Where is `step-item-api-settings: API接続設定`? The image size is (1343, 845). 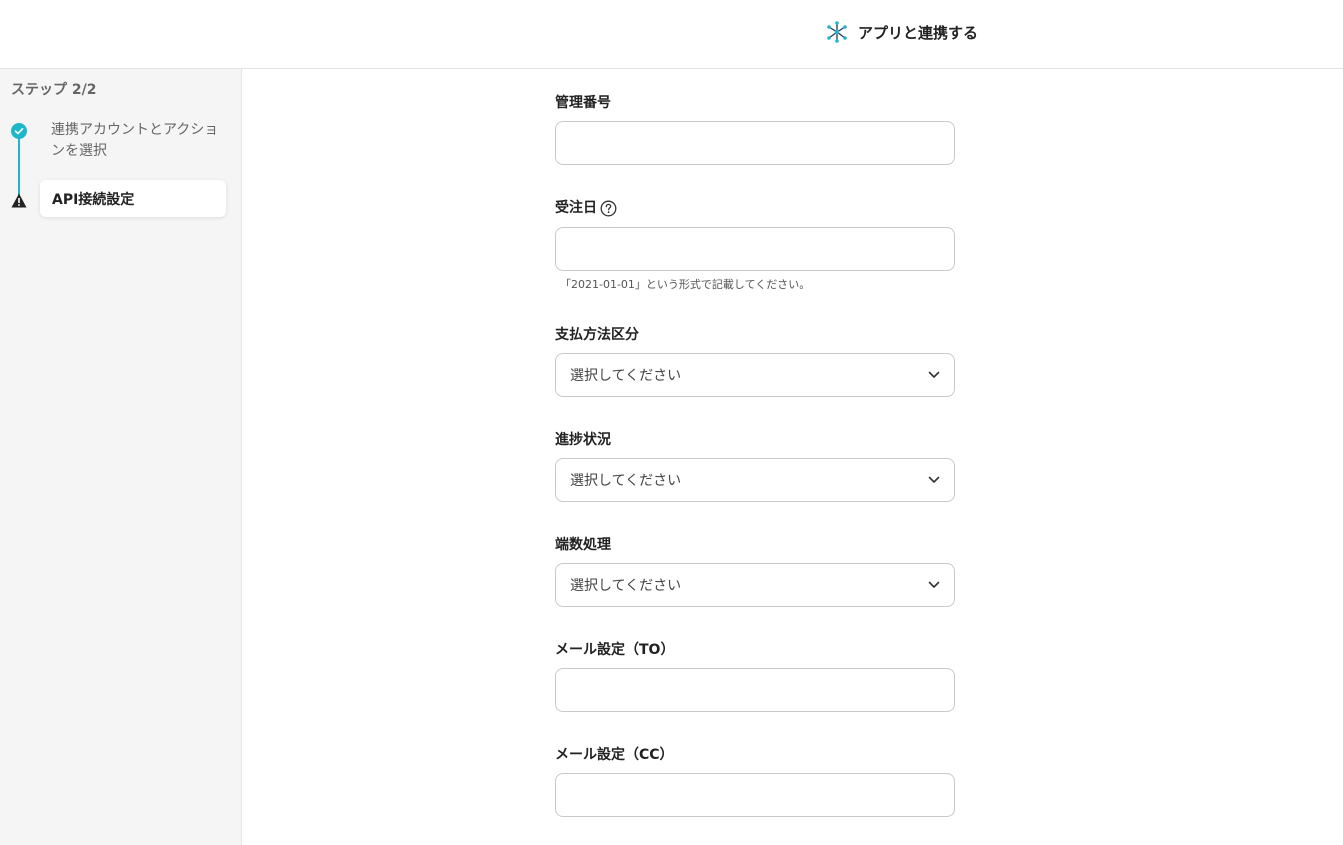
step-item-api-settings: API接続設定 is located at coordinates (133, 198).